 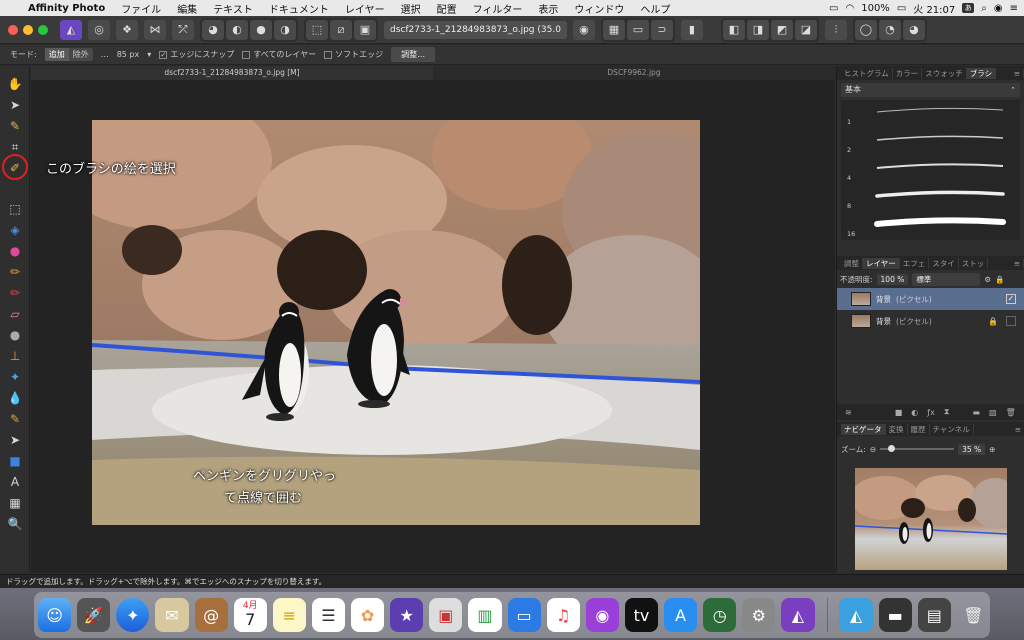 What do you see at coordinates (897, 429) in the screenshot?
I see `tab-transform: 変換` at bounding box center [897, 429].